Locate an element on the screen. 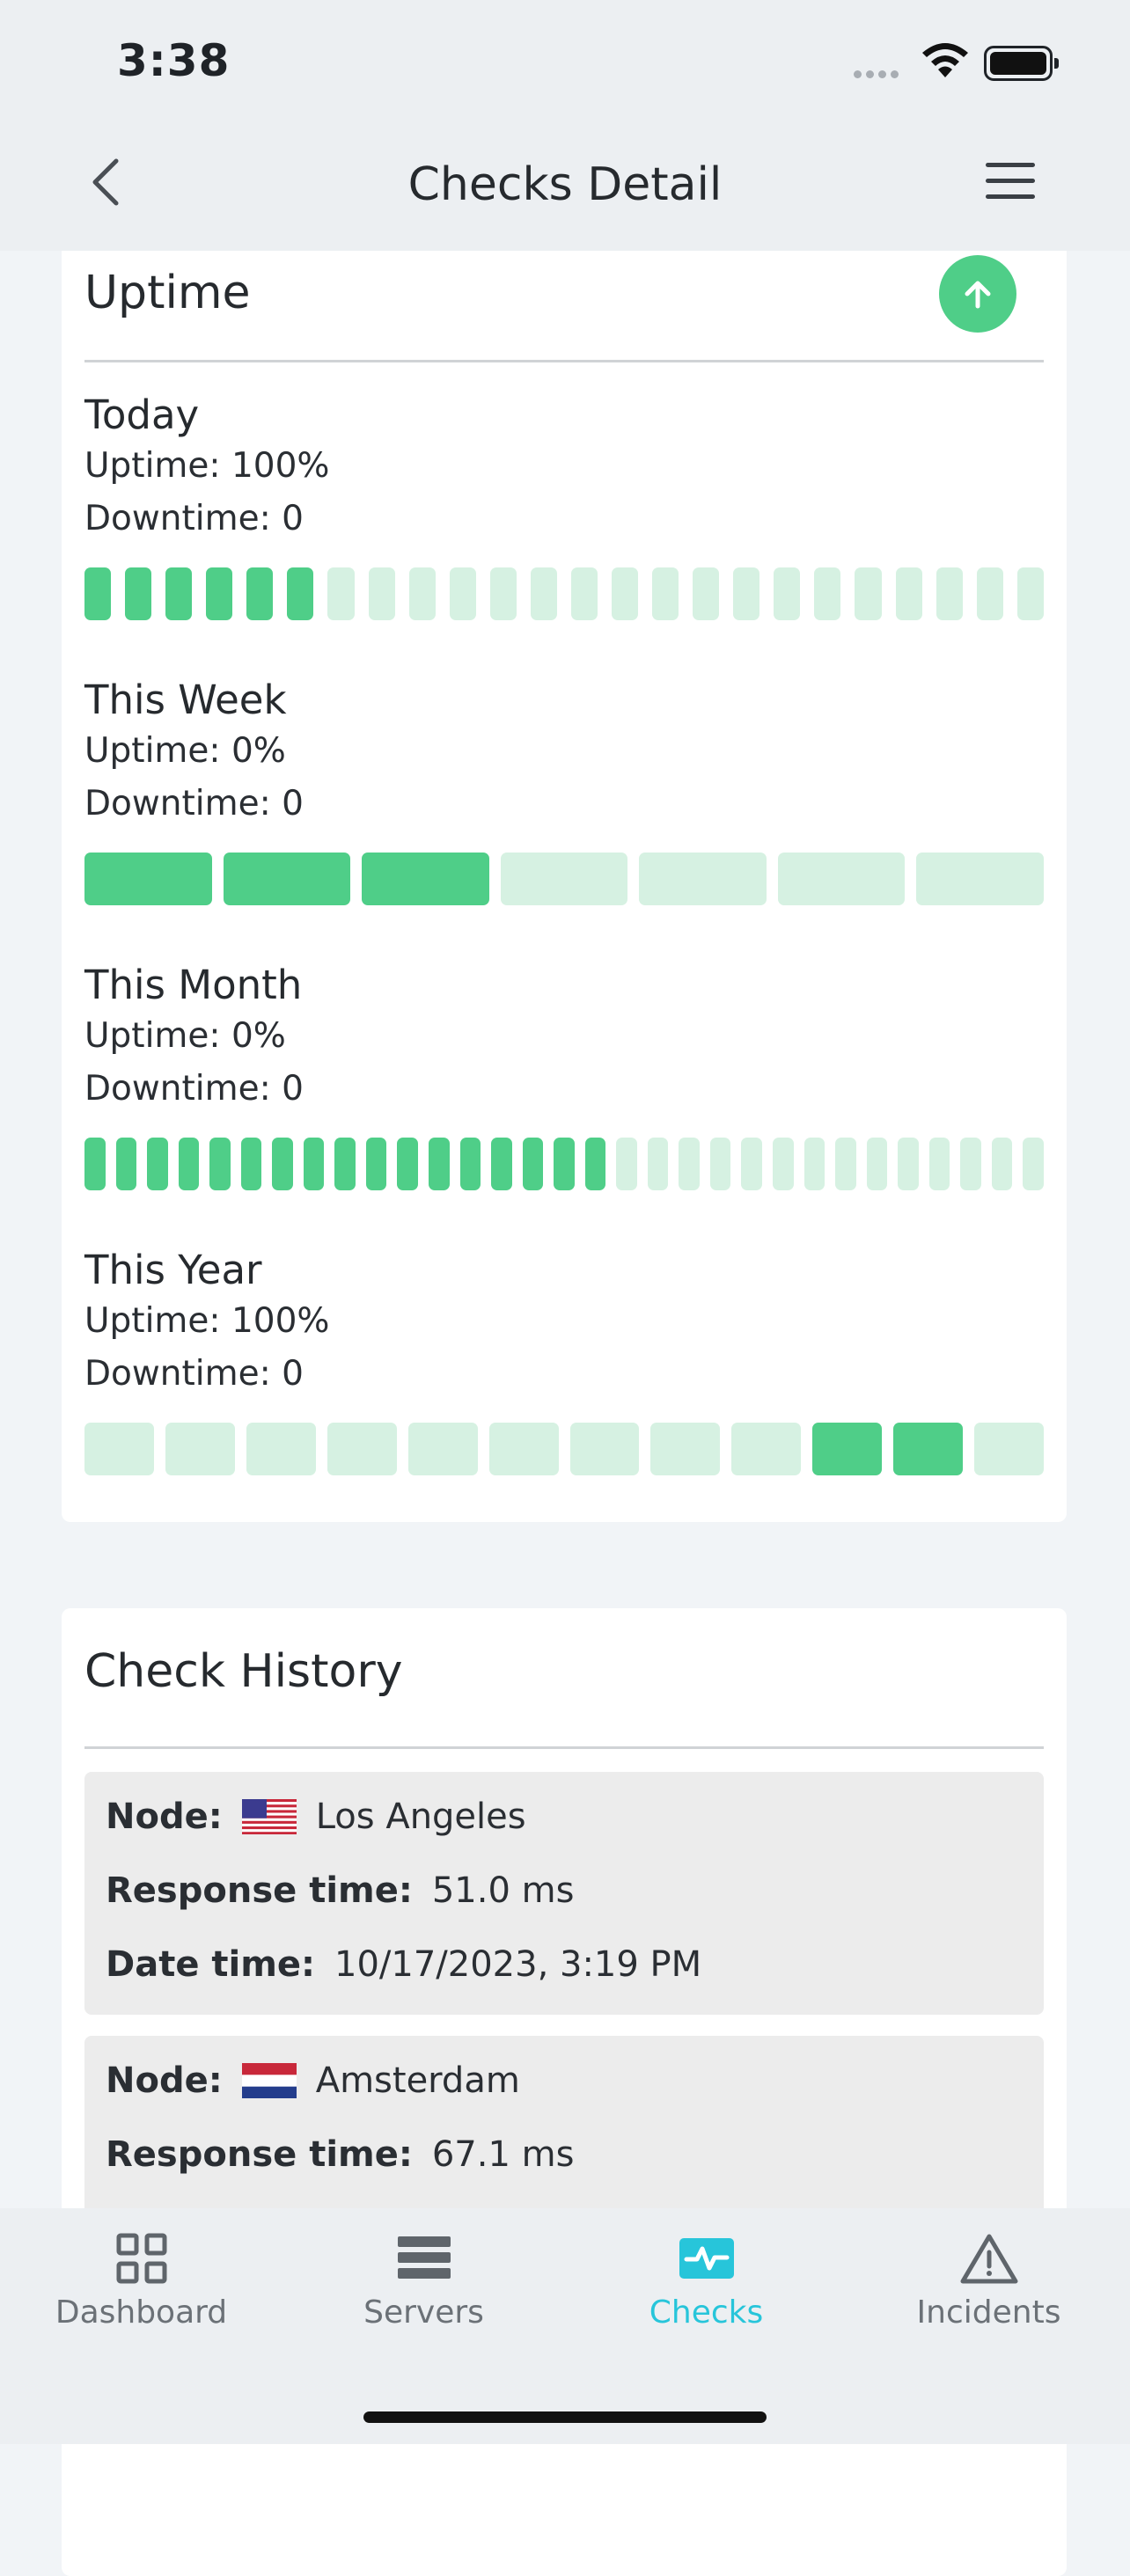 Image resolution: width=1130 pixels, height=2576 pixels. date-row: Date time: 10/17/2023, 3:19 PM is located at coordinates (403, 1964).